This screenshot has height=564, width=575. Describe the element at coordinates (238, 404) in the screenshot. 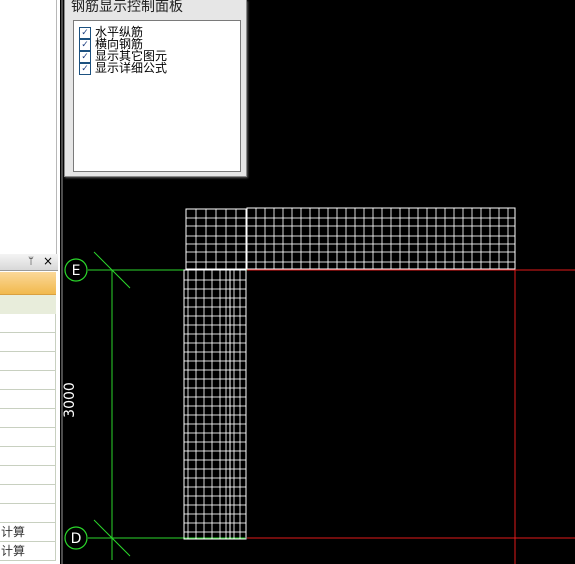

I see `rebar-mesh-column-side` at that location.